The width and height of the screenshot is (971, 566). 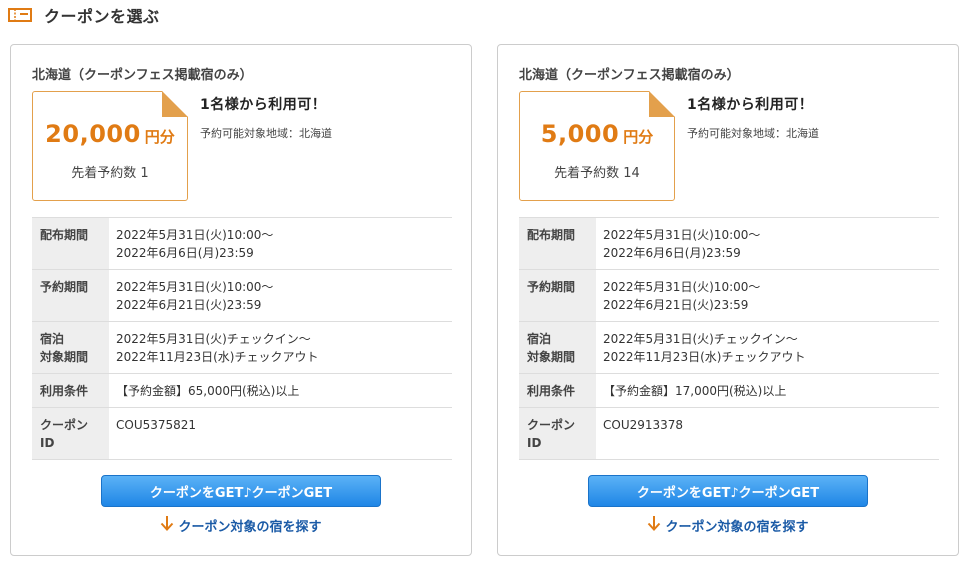 I want to click on coupon-ticket: 5,000 円分 先着予約数 14, so click(x=597, y=146).